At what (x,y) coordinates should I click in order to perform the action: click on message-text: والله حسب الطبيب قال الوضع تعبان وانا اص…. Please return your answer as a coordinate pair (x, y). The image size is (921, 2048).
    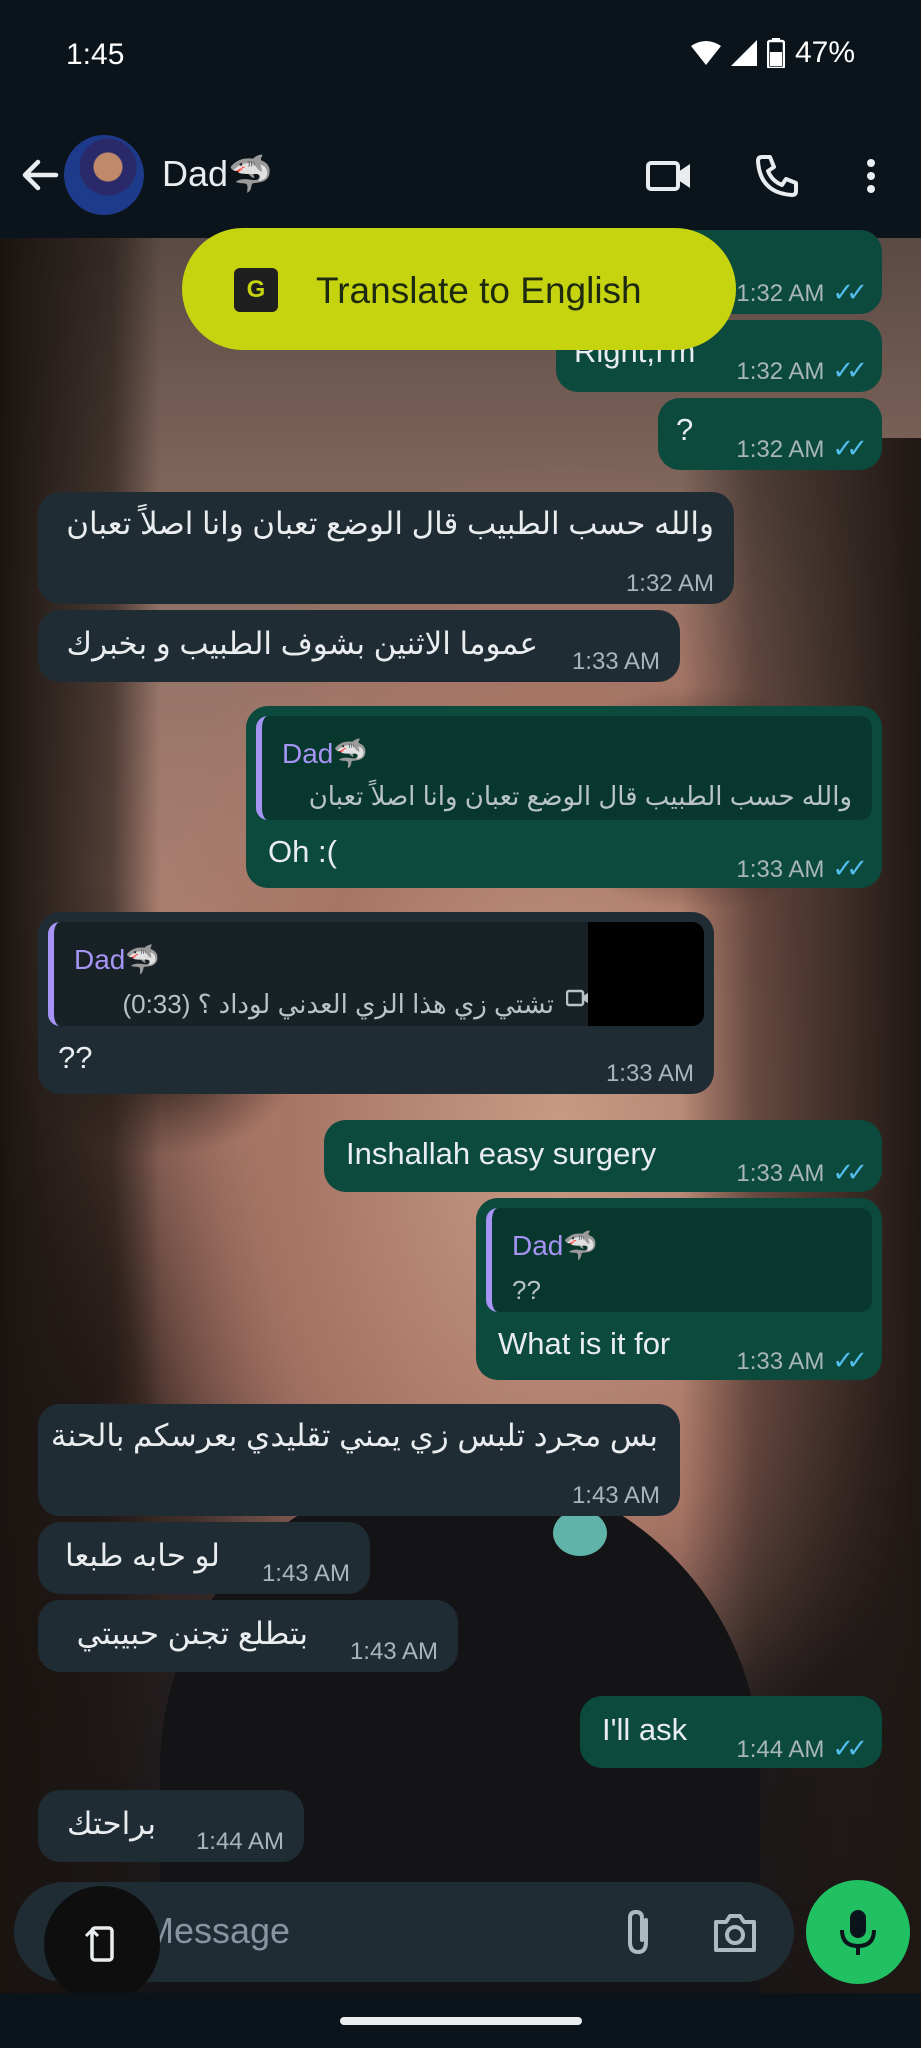
    Looking at the image, I should click on (390, 523).